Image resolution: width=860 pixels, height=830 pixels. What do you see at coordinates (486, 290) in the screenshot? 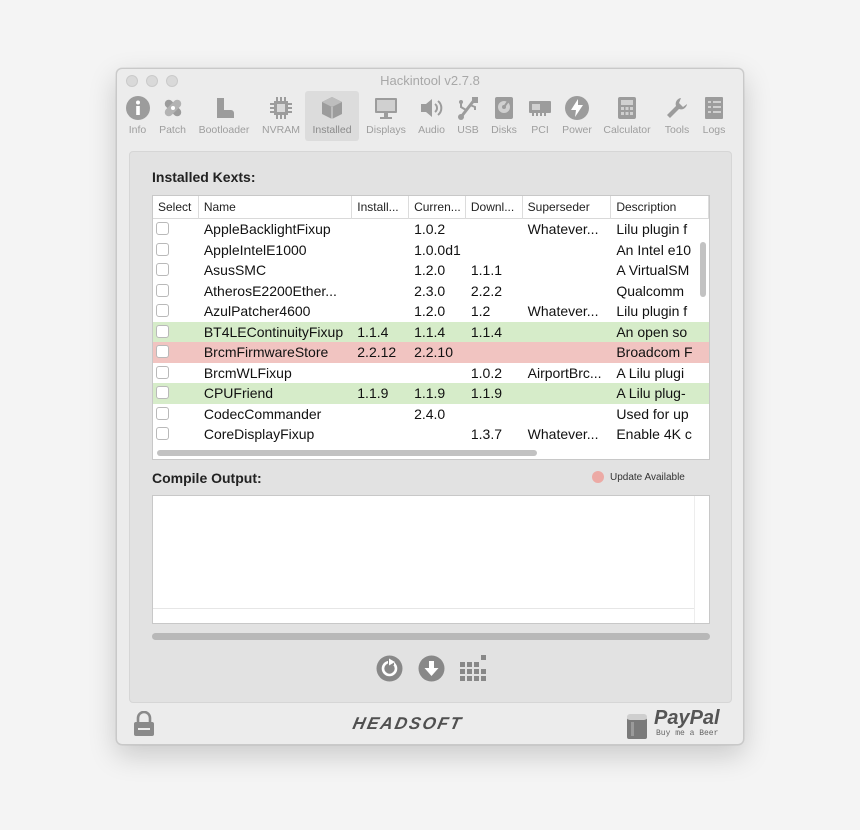
I see `cell-download: 2.2.2` at bounding box center [486, 290].